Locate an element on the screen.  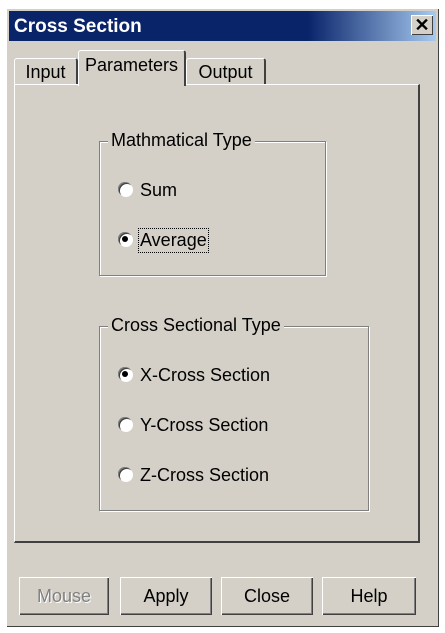
radio-y-label: Y-Cross Section is located at coordinates (204, 425).